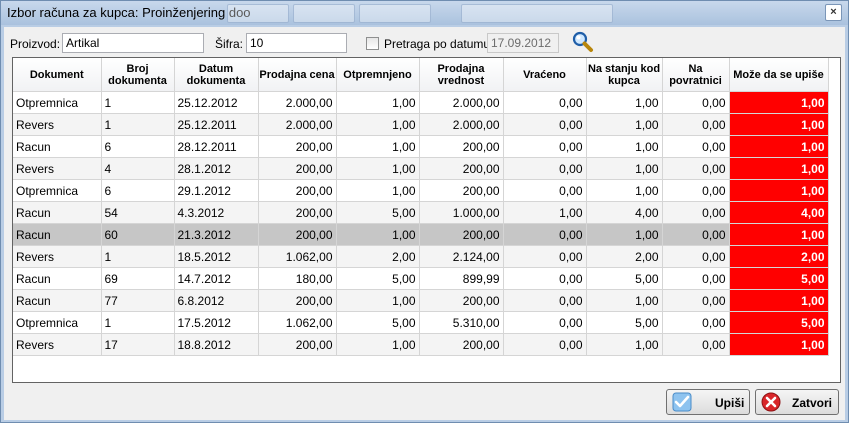  Describe the element at coordinates (297, 278) in the screenshot. I see `table-cell: 180,00` at that location.